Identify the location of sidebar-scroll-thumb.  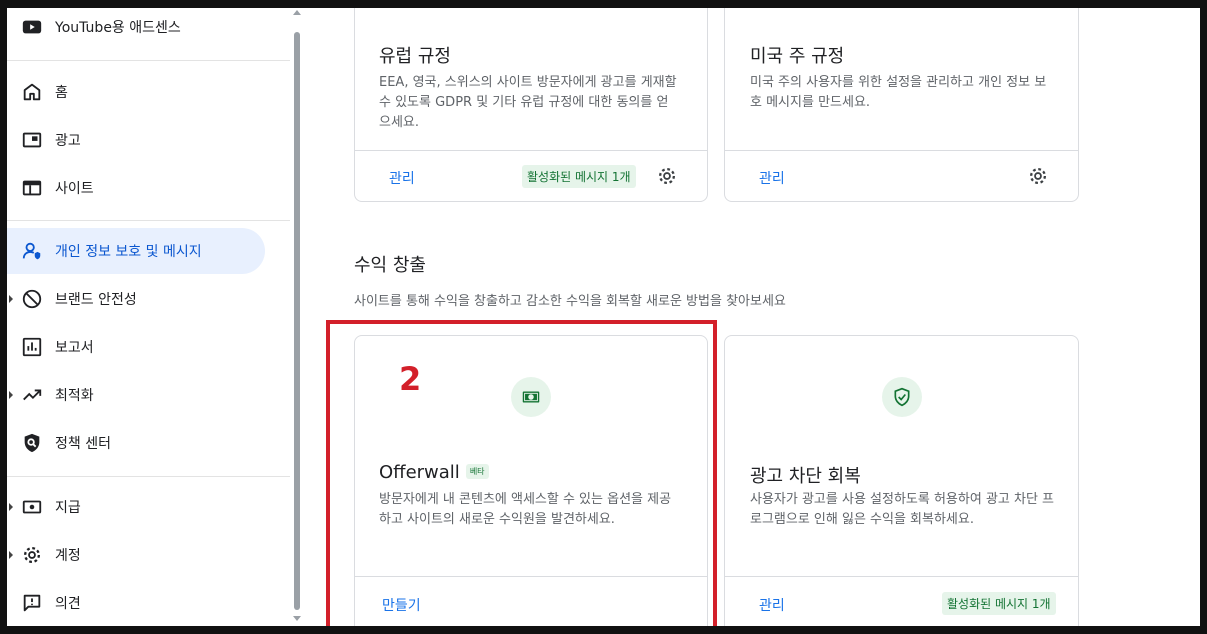
(297, 321).